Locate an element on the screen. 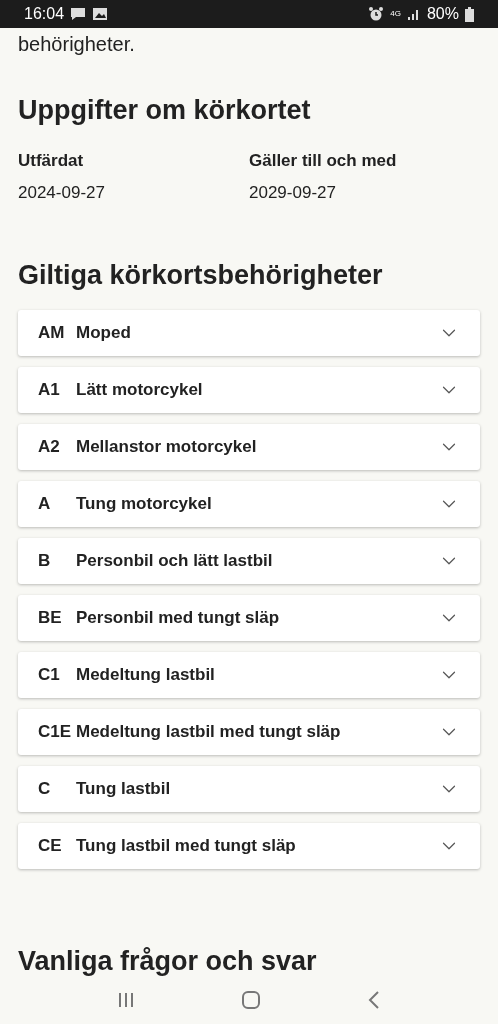 Image resolution: width=498 pixels, height=1024 pixels. network-label: 4G is located at coordinates (395, 14).